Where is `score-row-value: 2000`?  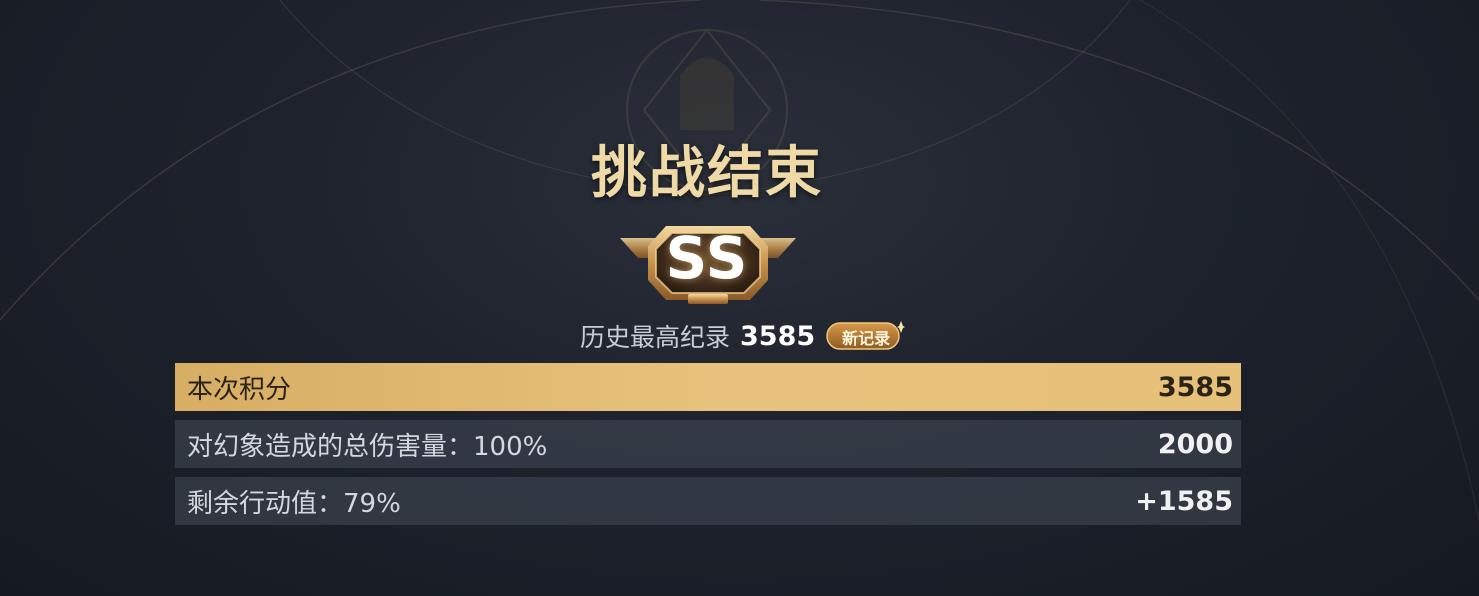 score-row-value: 2000 is located at coordinates (1195, 444).